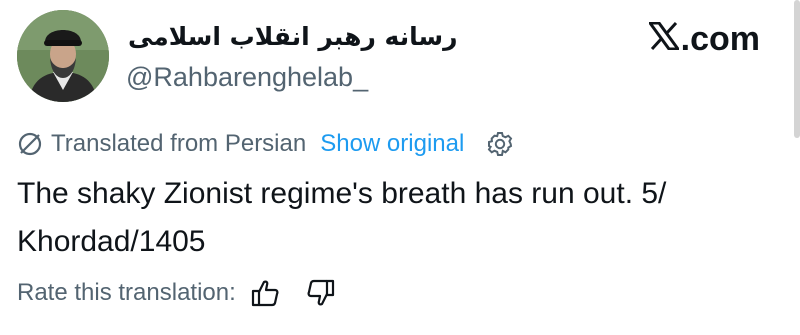 The image size is (800, 335). Describe the element at coordinates (797, 69) in the screenshot. I see `scrollbar` at that location.